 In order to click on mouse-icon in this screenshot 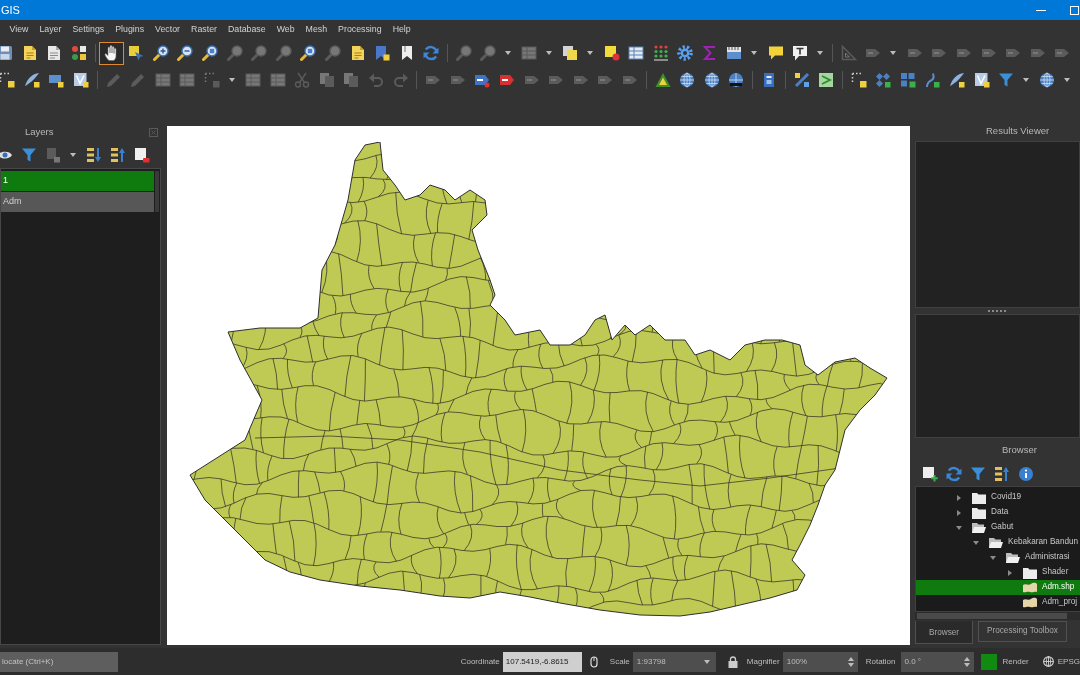, I will do `click(593, 661)`.